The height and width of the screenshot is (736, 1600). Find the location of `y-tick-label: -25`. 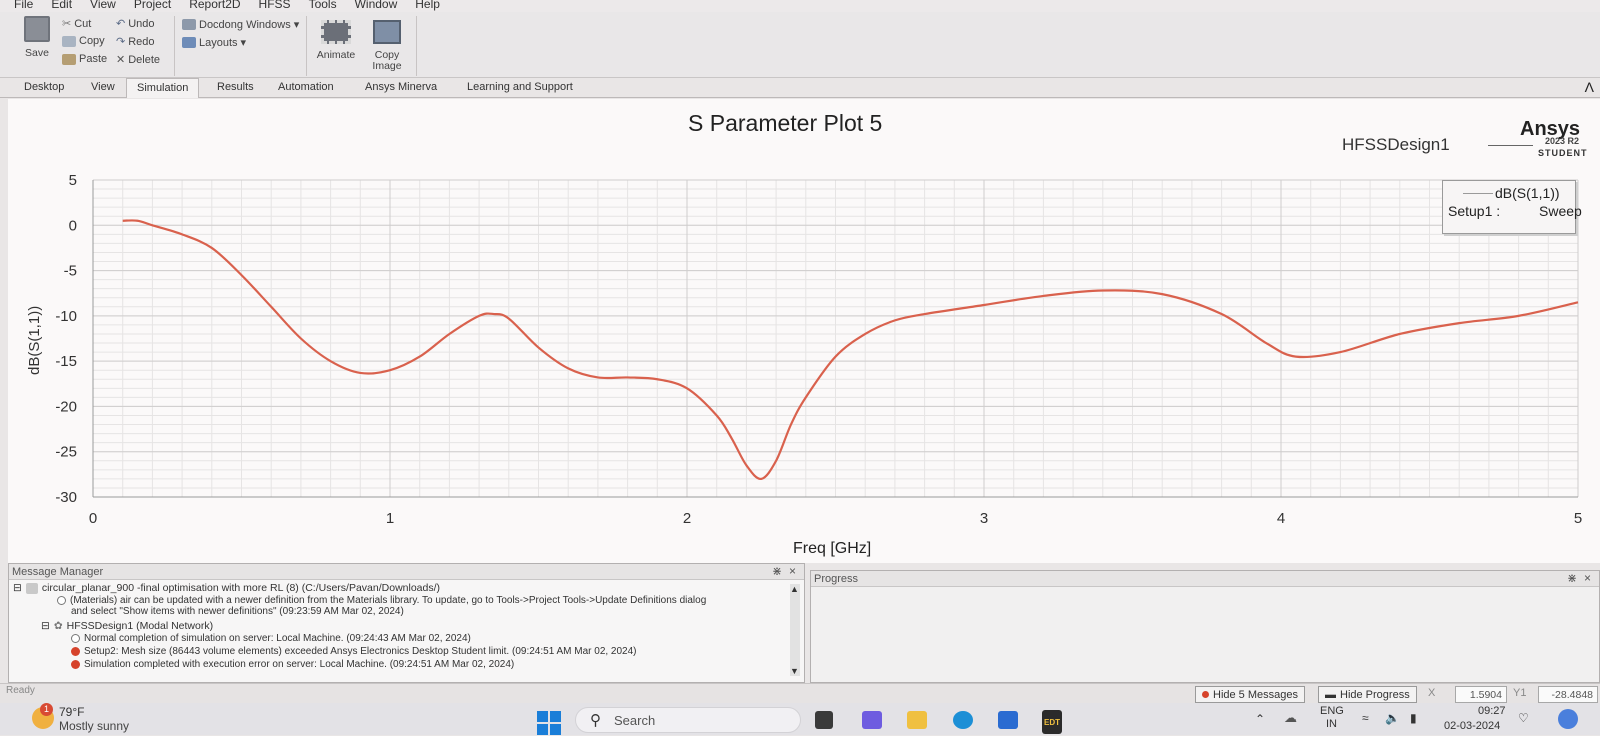

y-tick-label: -25 is located at coordinates (66, 452).